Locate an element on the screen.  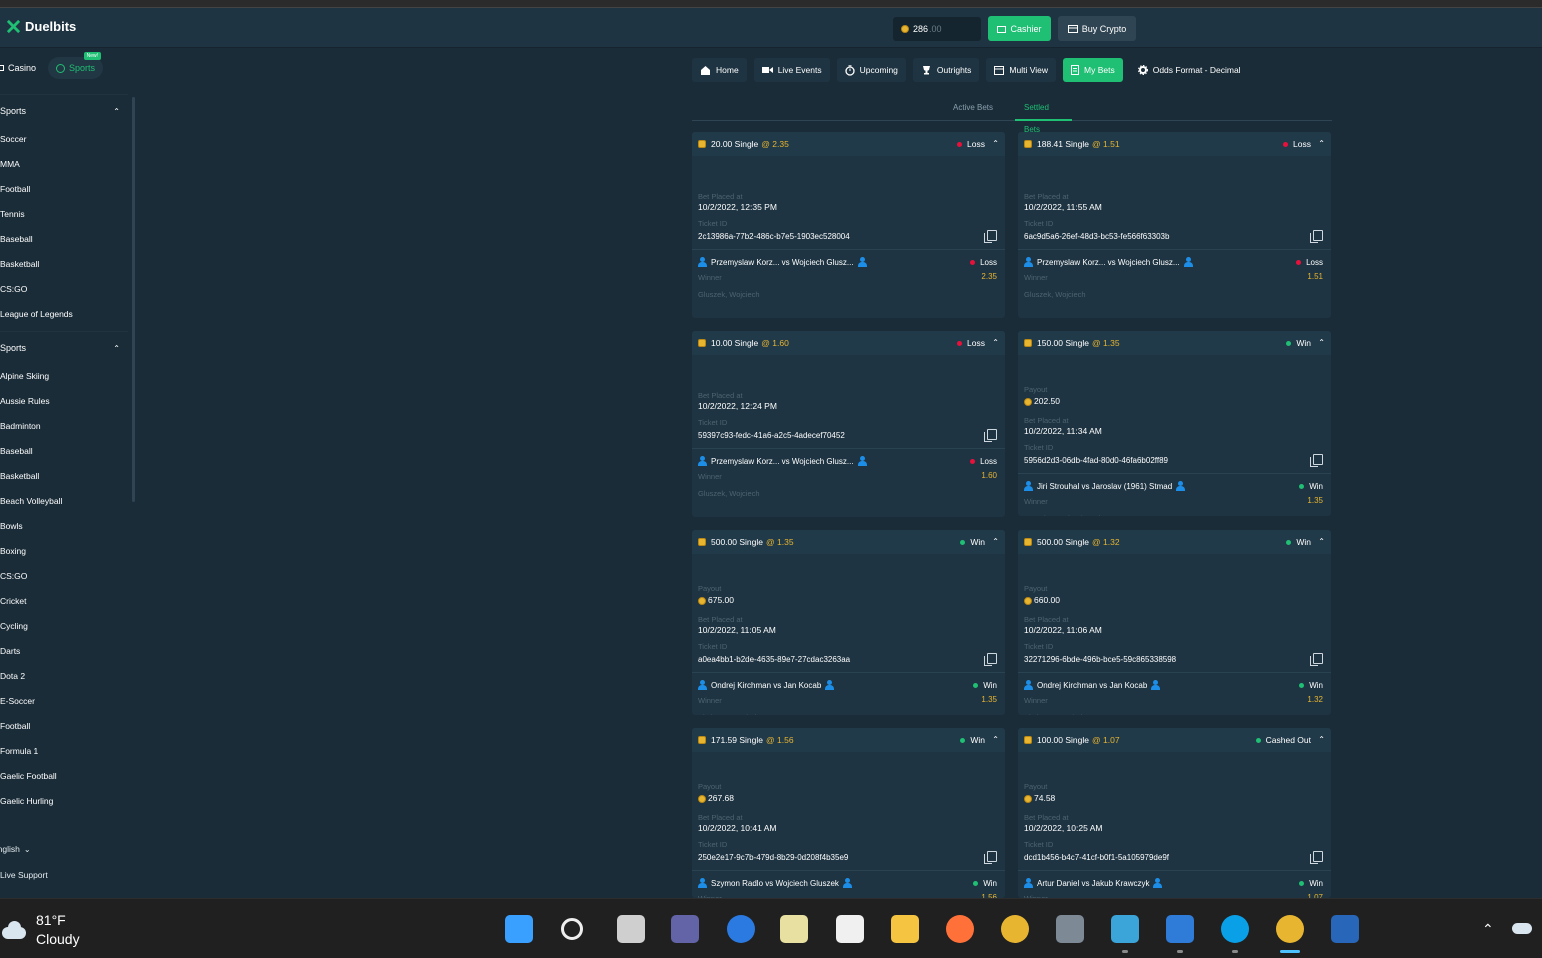
ball-icon is located at coordinates (61, 68).